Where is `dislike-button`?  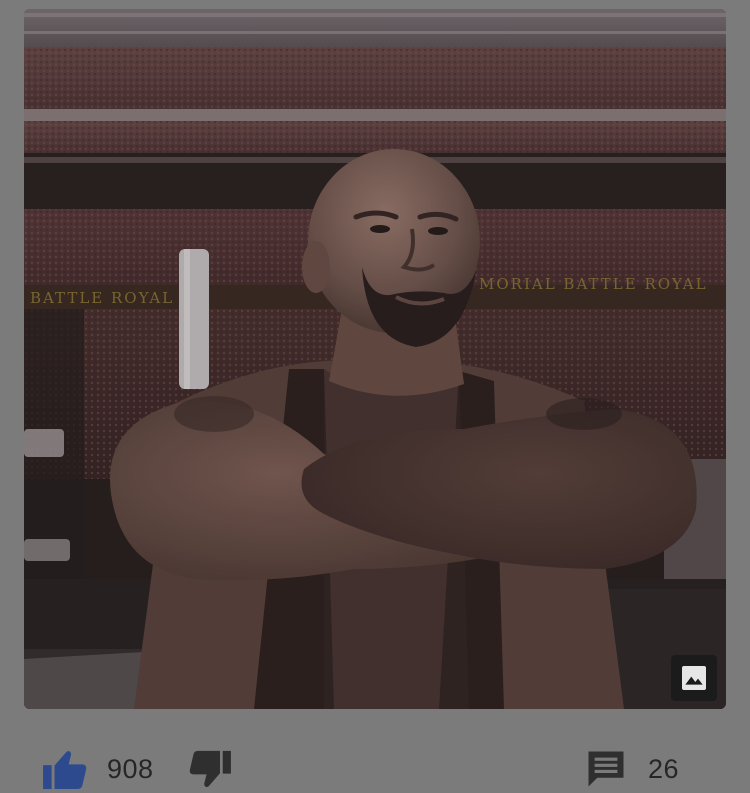
dislike-button is located at coordinates (210, 770).